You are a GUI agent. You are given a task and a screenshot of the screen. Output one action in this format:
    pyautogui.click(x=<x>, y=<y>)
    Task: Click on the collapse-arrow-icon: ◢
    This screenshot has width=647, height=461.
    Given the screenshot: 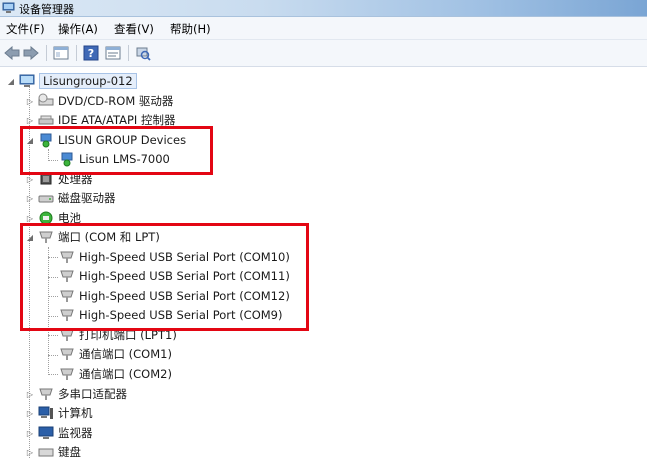 What is the action you would take?
    pyautogui.click(x=11, y=81)
    